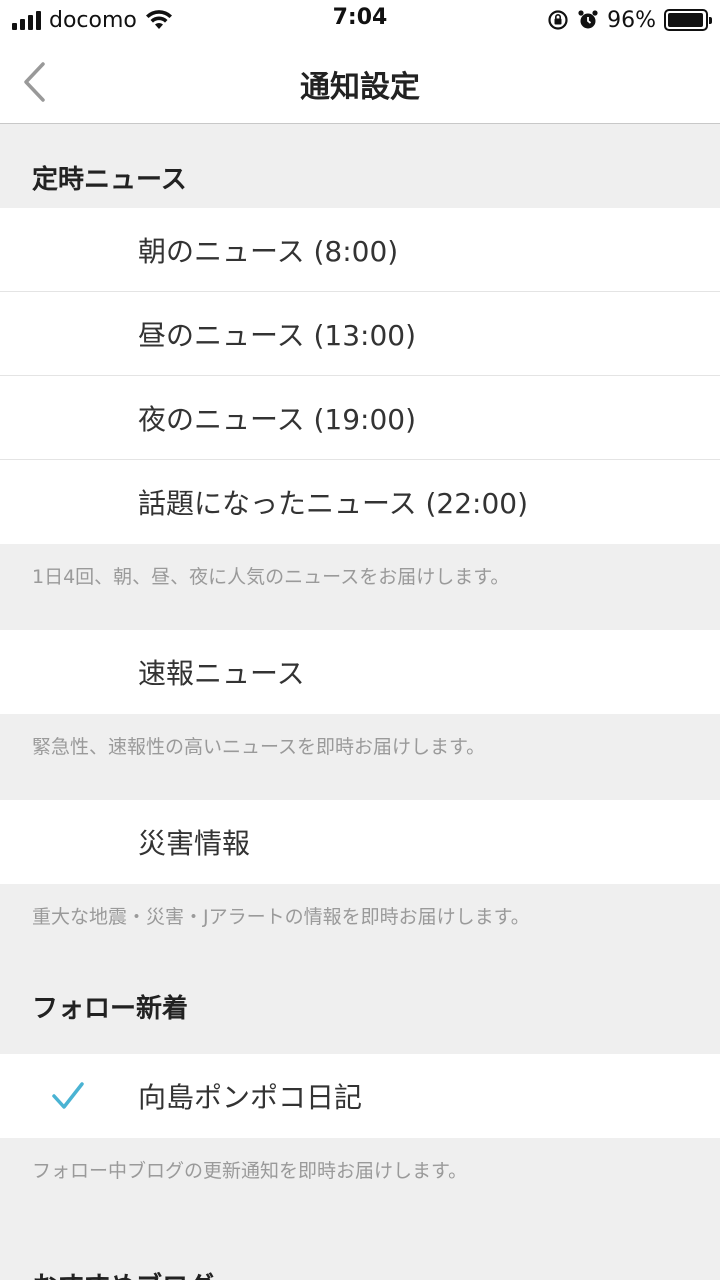 The width and height of the screenshot is (720, 1280). I want to click on note-text: 緊急性、速報性の高いニュースを即時お届けします。, so click(259, 747).